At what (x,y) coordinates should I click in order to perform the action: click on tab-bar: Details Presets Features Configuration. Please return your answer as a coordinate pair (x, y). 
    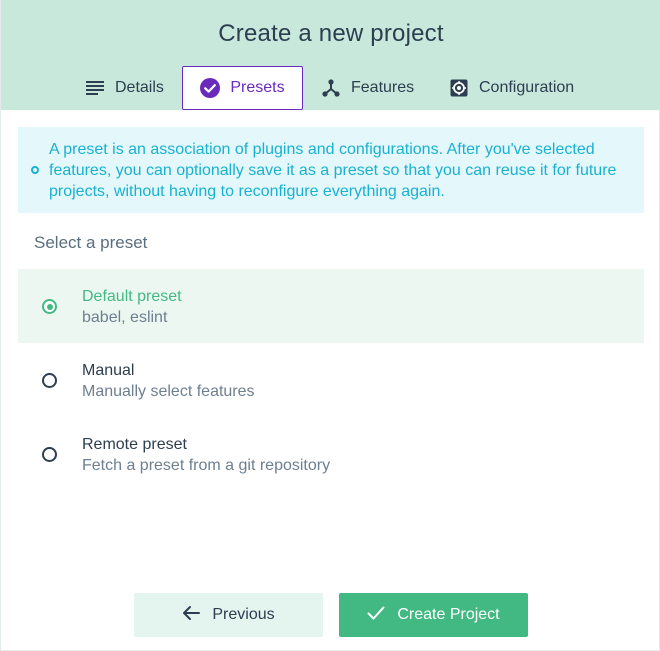
    Looking at the image, I should click on (330, 88).